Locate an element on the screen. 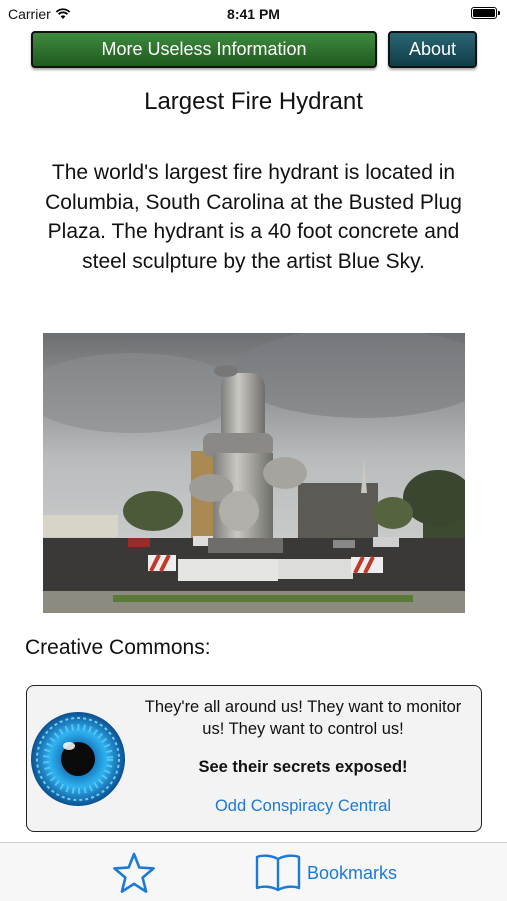  eye-icon is located at coordinates (78, 759).